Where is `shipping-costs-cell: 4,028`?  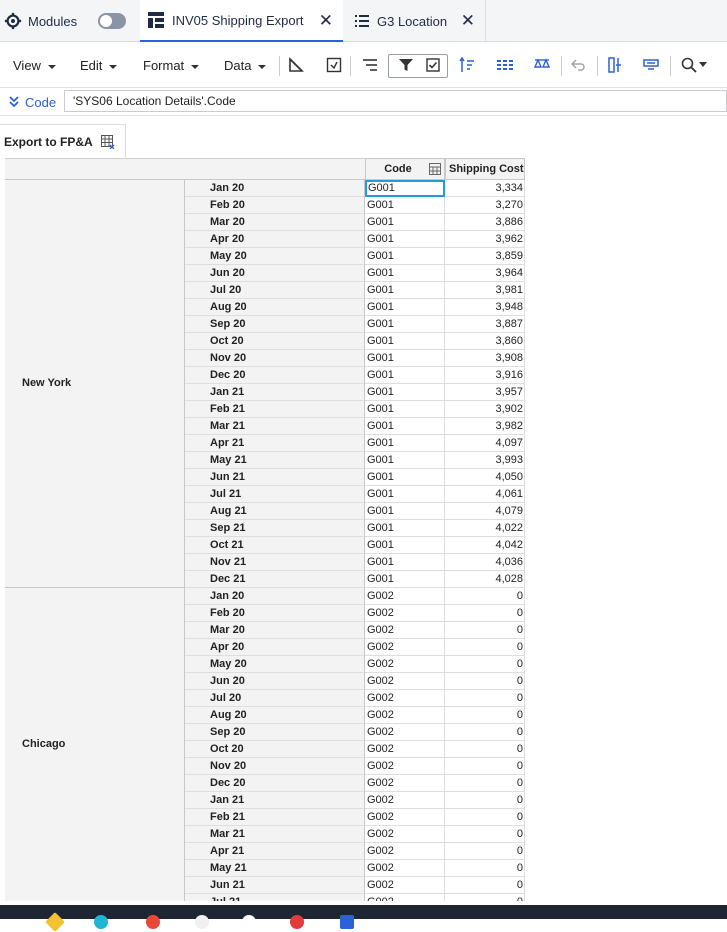
shipping-costs-cell: 4,028 is located at coordinates (485, 579).